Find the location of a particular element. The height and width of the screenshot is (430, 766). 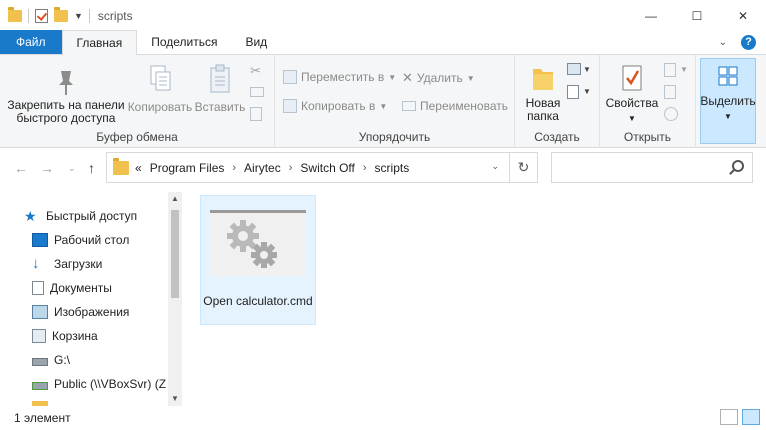

move-to-button: Переместить в ▼ is located at coordinates (339, 77).